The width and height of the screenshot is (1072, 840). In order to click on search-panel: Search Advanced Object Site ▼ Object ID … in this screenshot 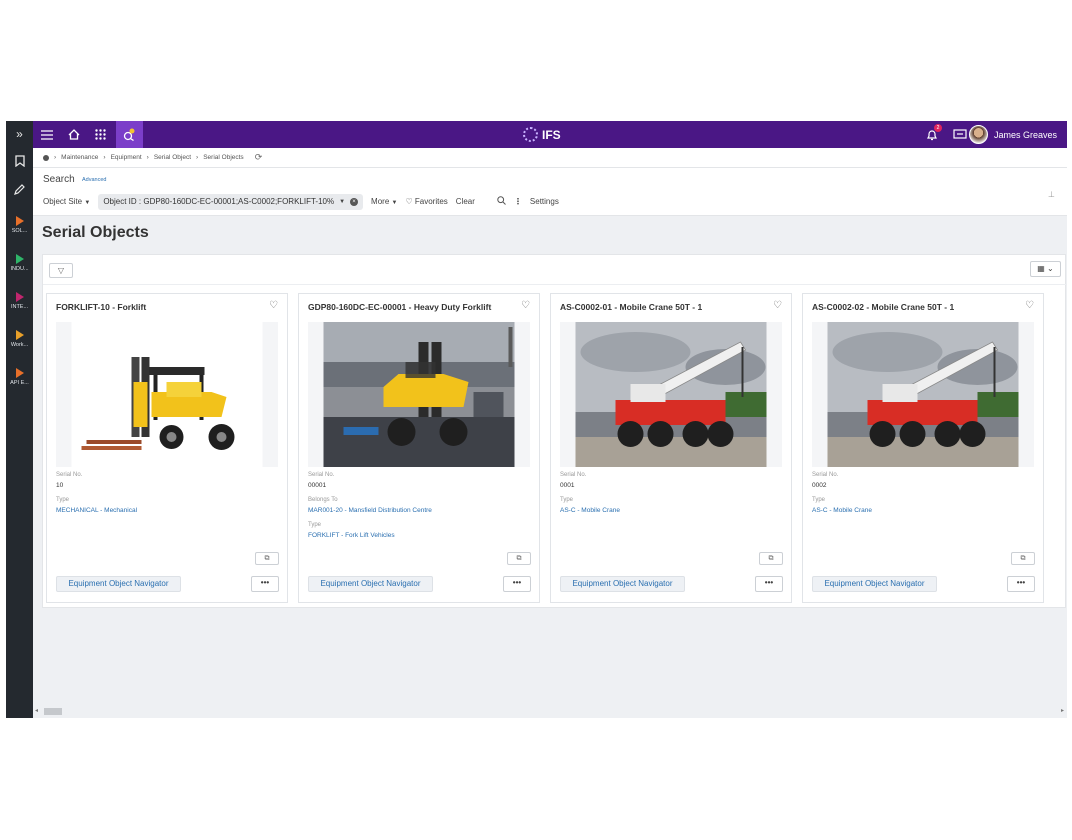, I will do `click(550, 192)`.